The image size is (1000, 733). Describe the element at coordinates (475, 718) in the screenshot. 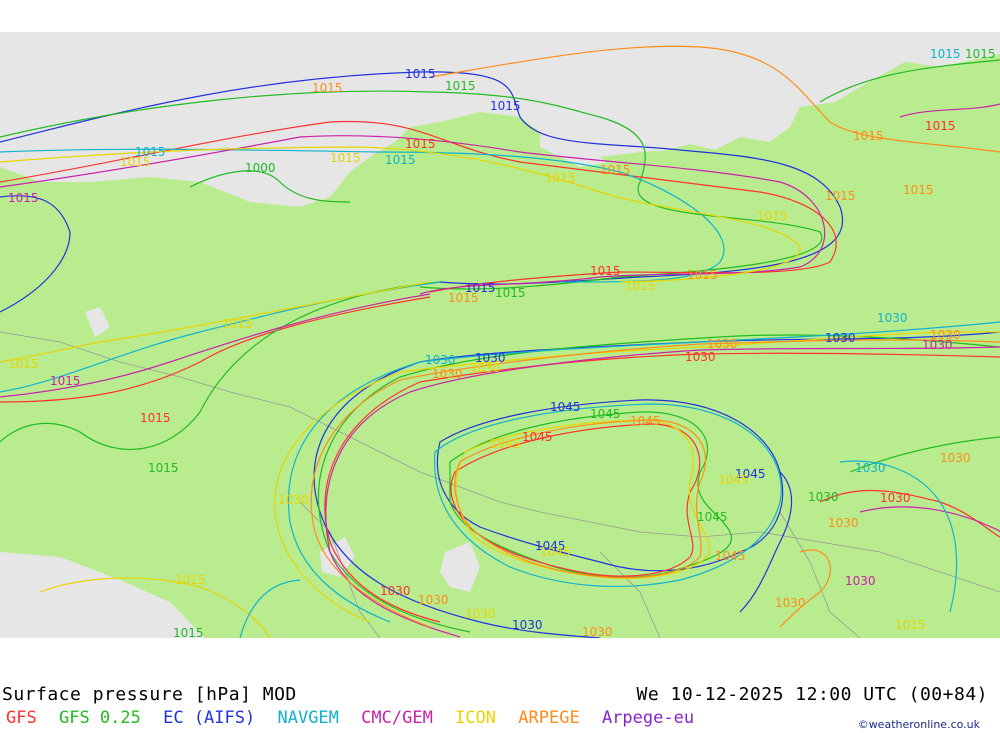

I see `legend-item-icon: ICON` at that location.